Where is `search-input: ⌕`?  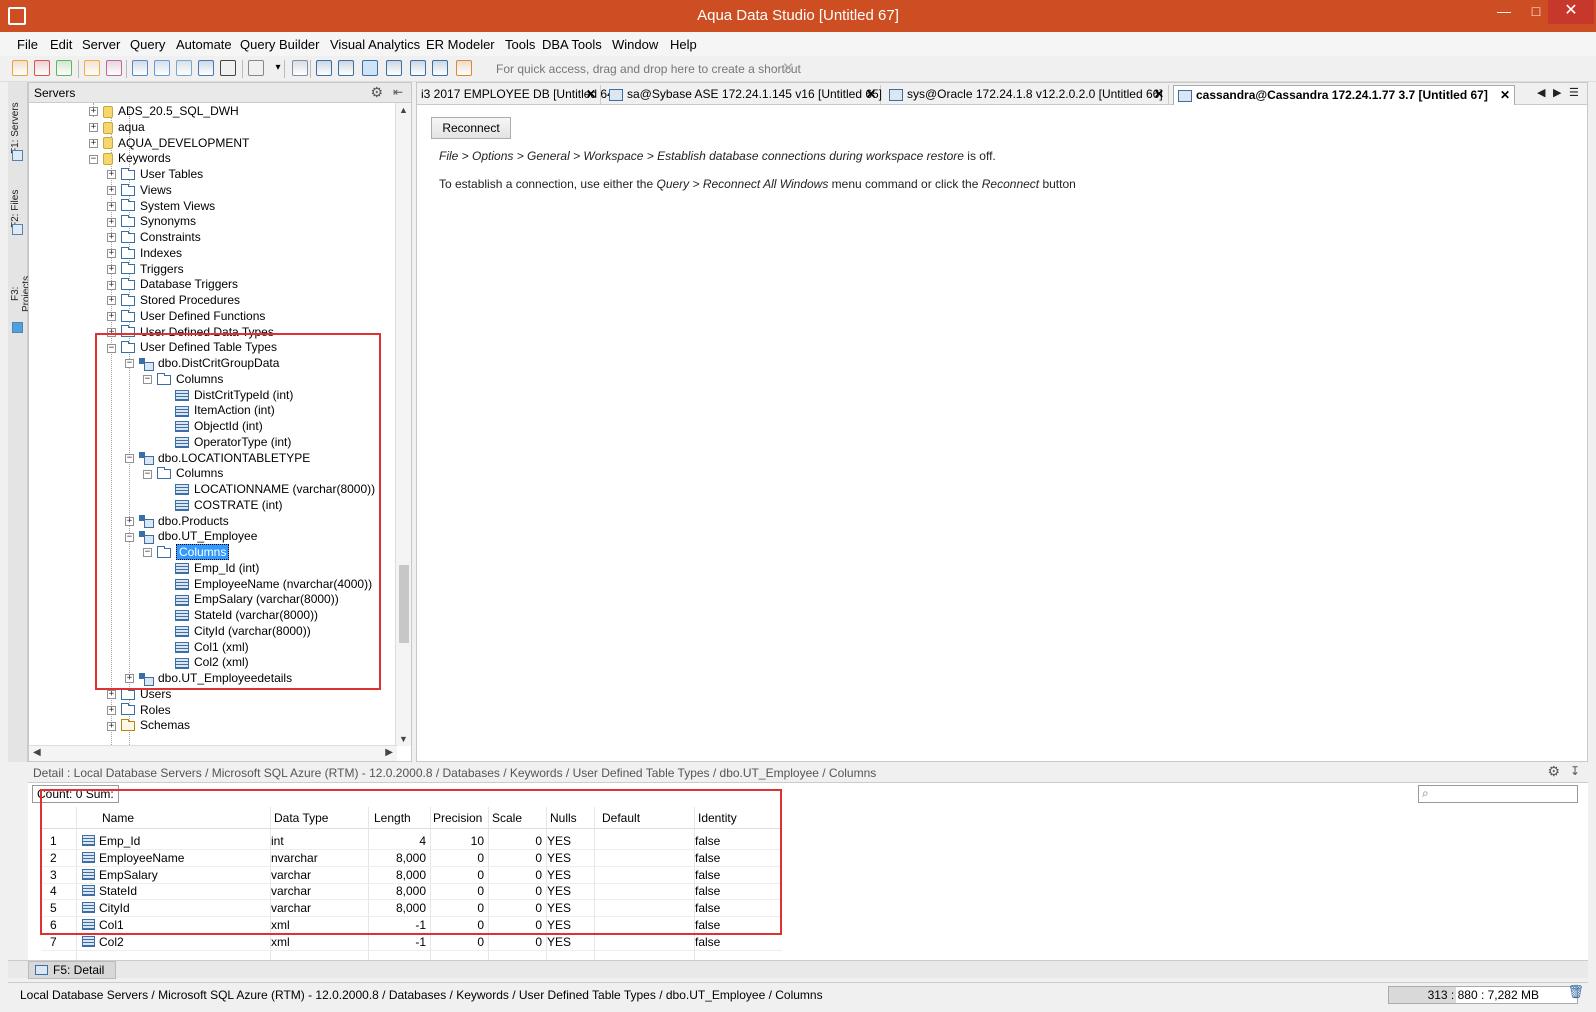
search-input: ⌕ is located at coordinates (1498, 794).